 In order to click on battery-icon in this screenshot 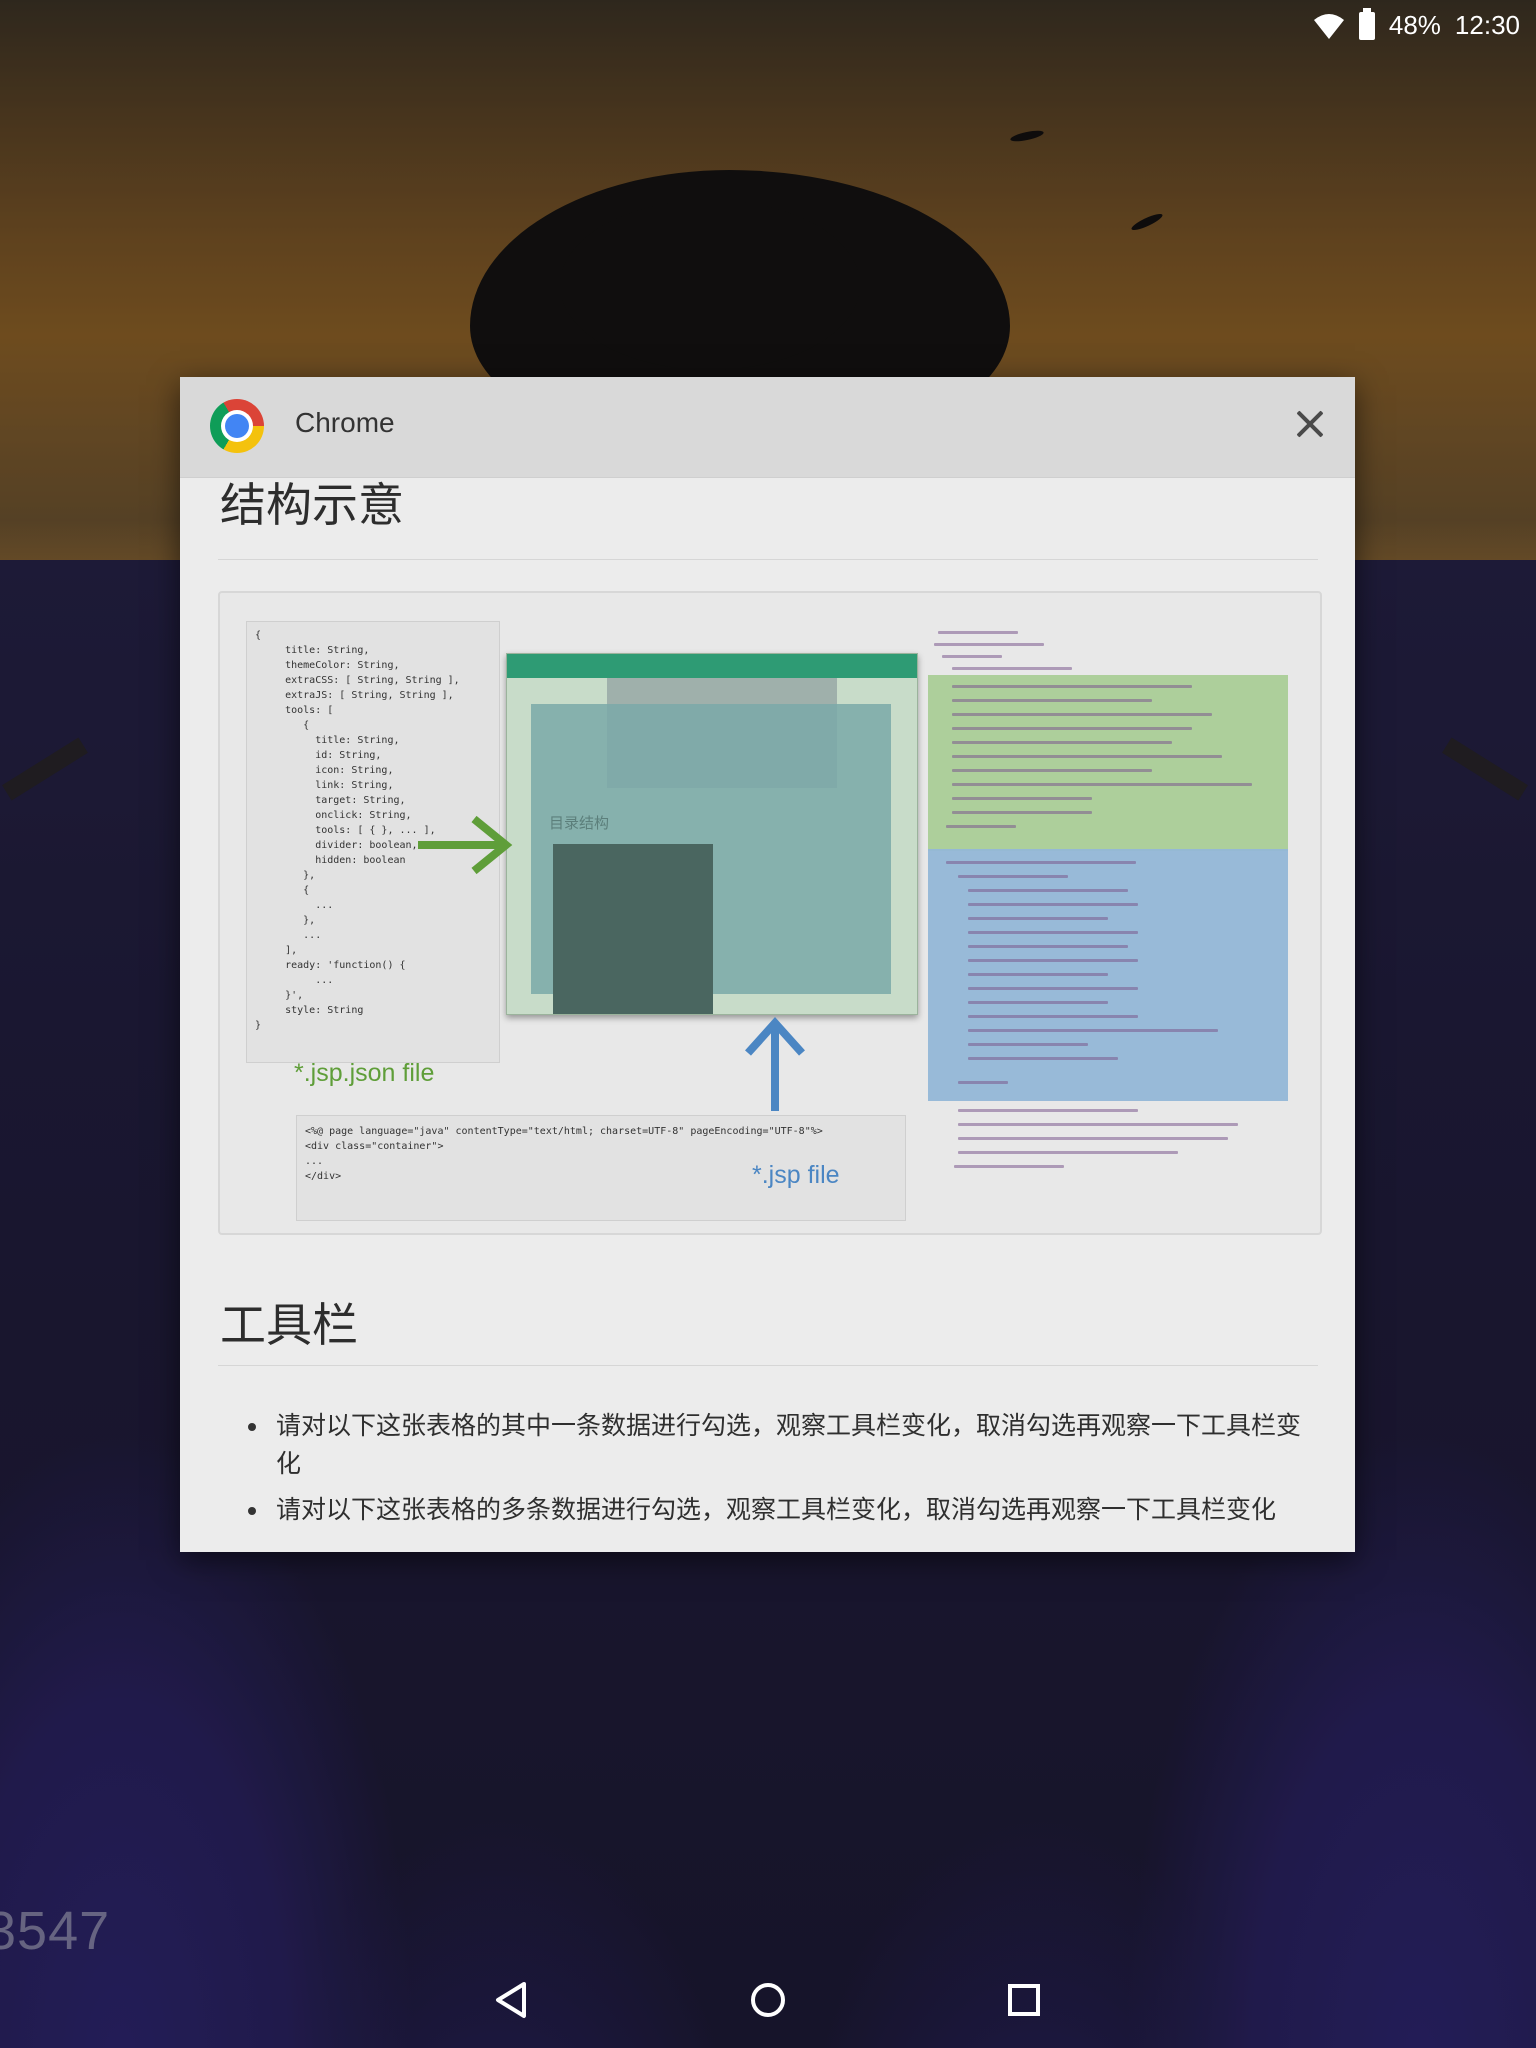, I will do `click(1366, 23)`.